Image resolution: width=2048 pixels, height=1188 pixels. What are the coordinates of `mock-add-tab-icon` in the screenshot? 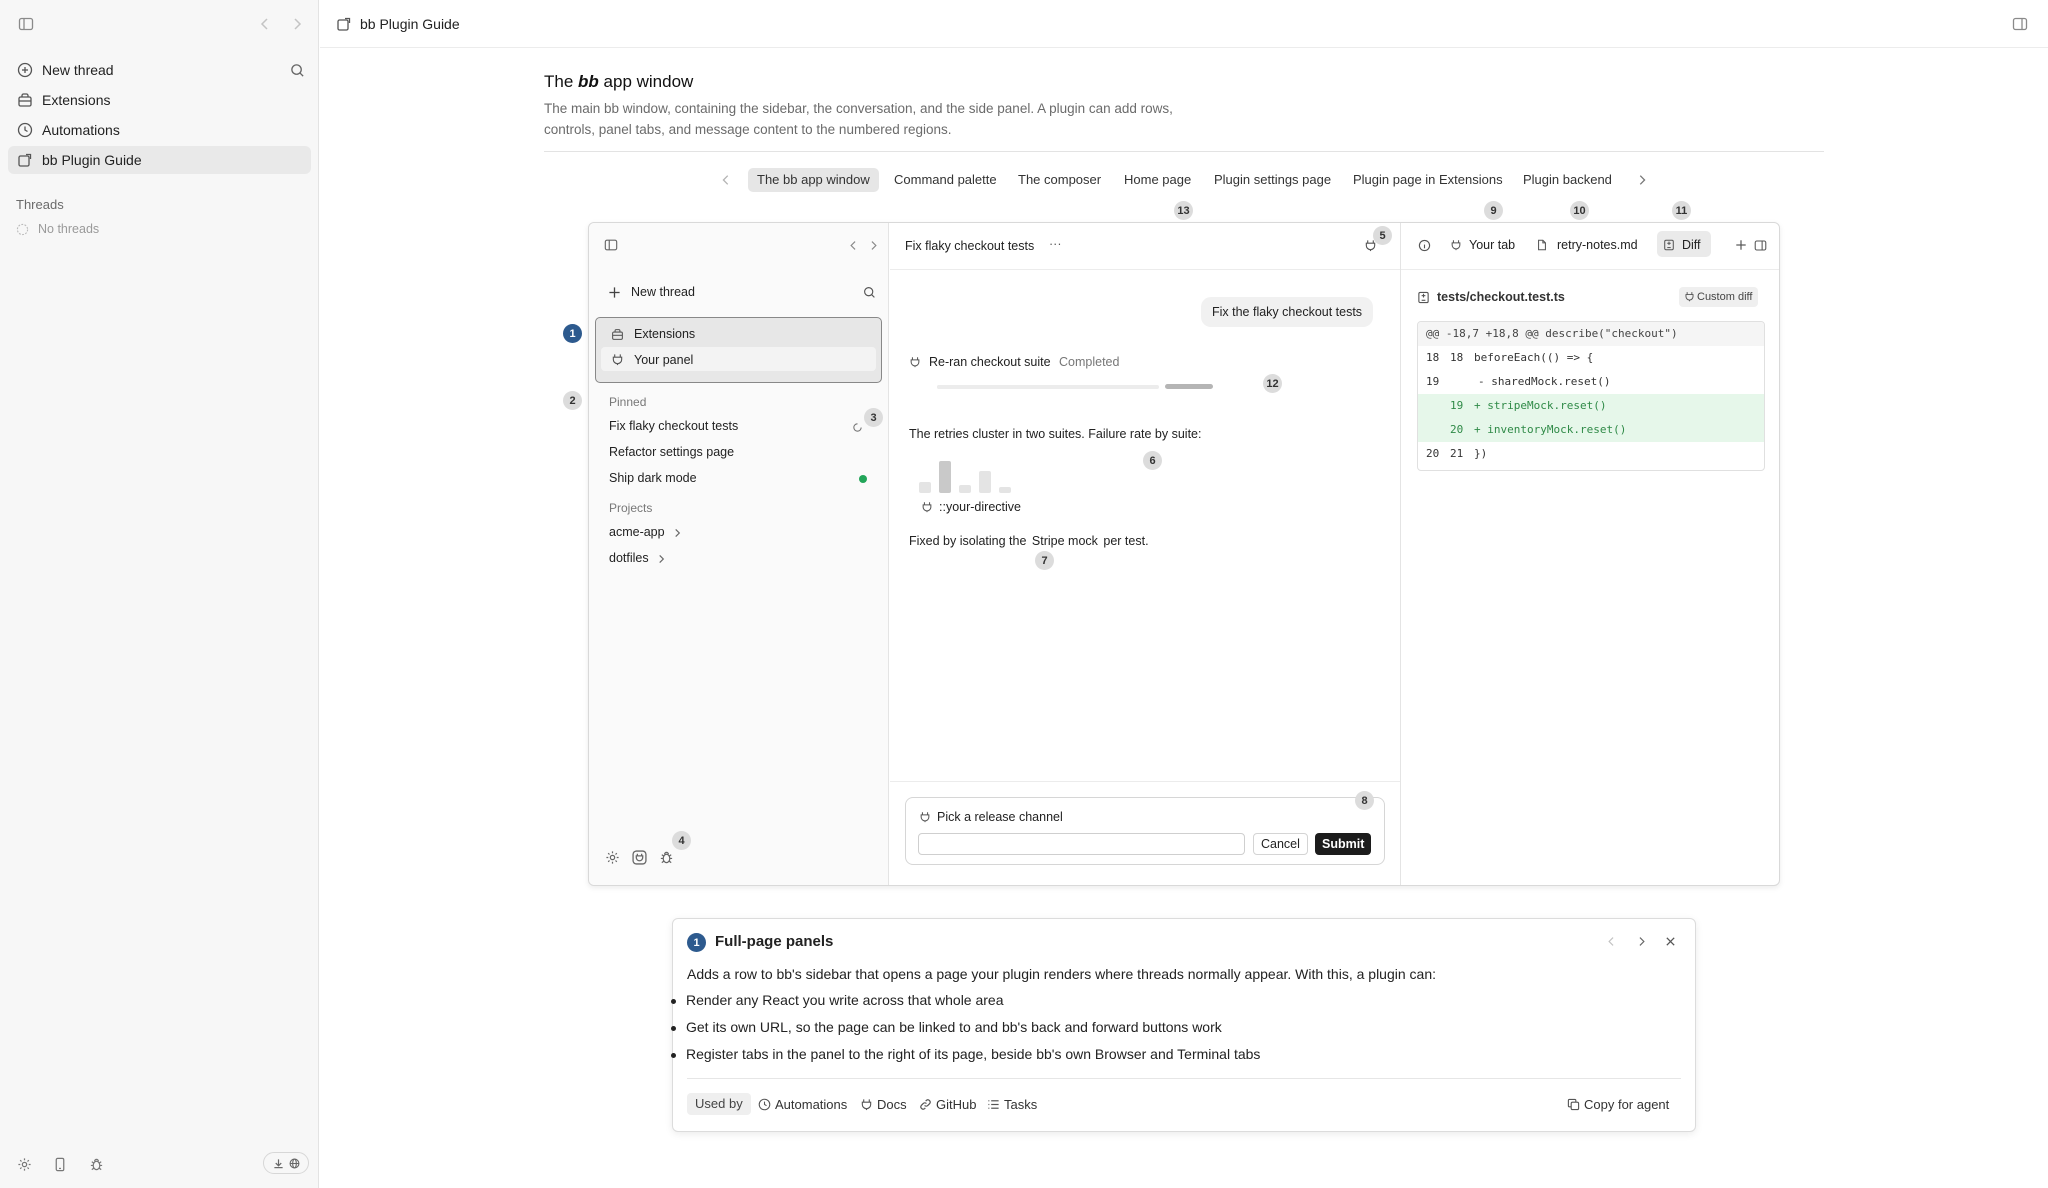 It's located at (1741, 245).